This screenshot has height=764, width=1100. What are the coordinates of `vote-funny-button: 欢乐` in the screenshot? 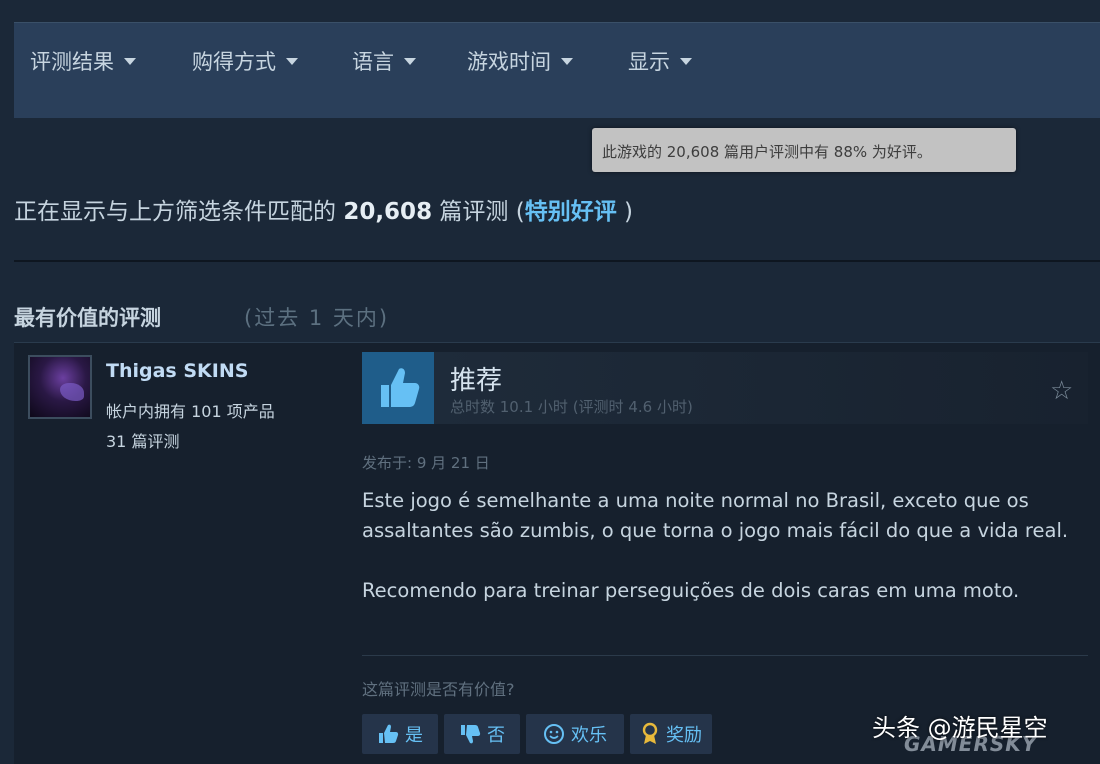 It's located at (575, 734).